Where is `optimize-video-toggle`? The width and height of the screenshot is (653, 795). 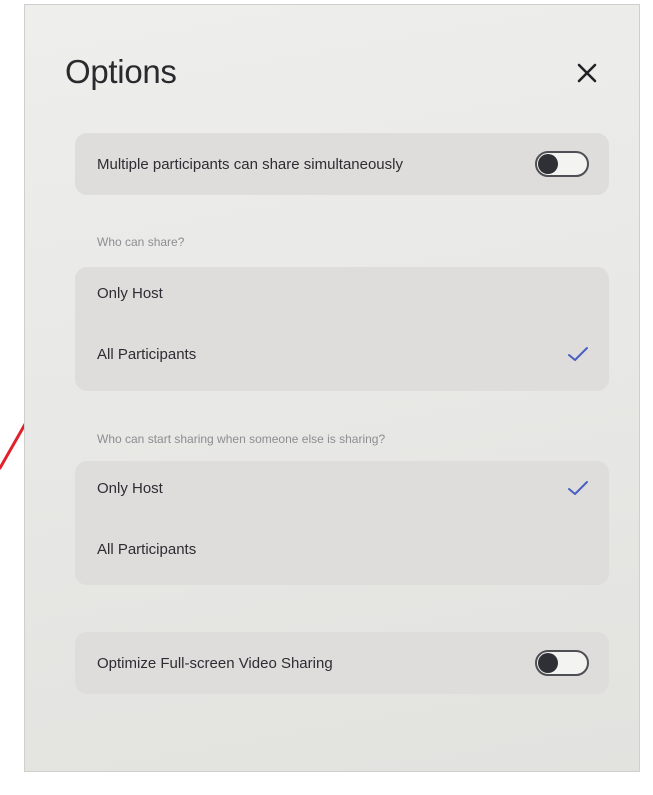
optimize-video-toggle is located at coordinates (562, 663).